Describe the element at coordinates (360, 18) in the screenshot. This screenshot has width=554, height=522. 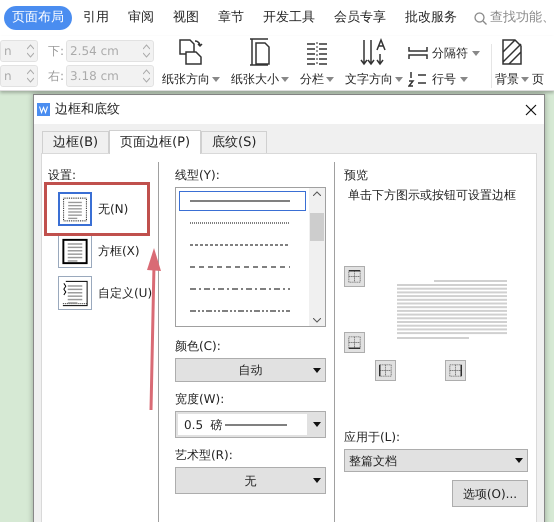
I see `ribbon-tab: 会员专享` at that location.